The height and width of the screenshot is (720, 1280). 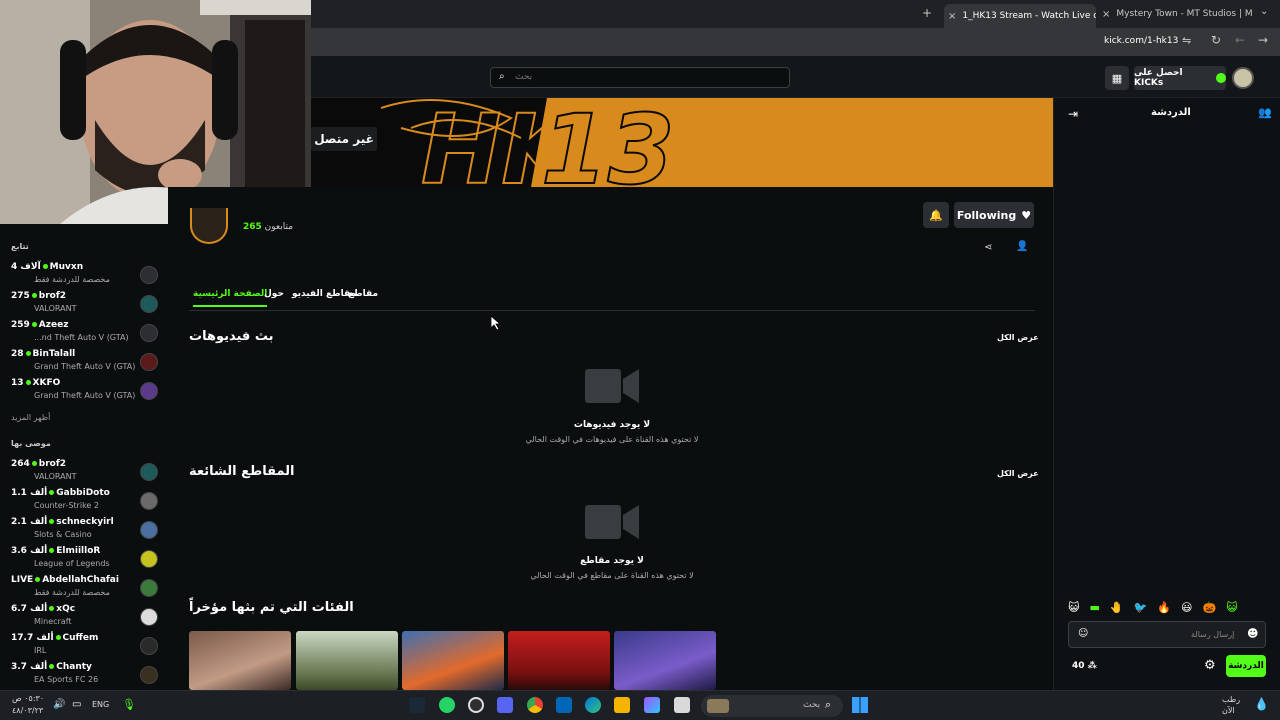 What do you see at coordinates (28, 710) in the screenshot?
I see `taskbar-date: ٤٨/٠٣/٢٣` at bounding box center [28, 710].